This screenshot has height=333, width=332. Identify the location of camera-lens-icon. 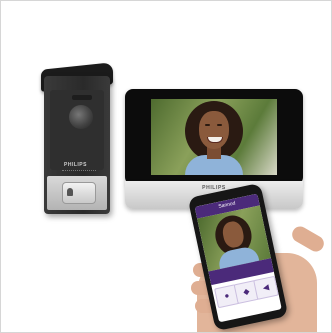
(81, 117).